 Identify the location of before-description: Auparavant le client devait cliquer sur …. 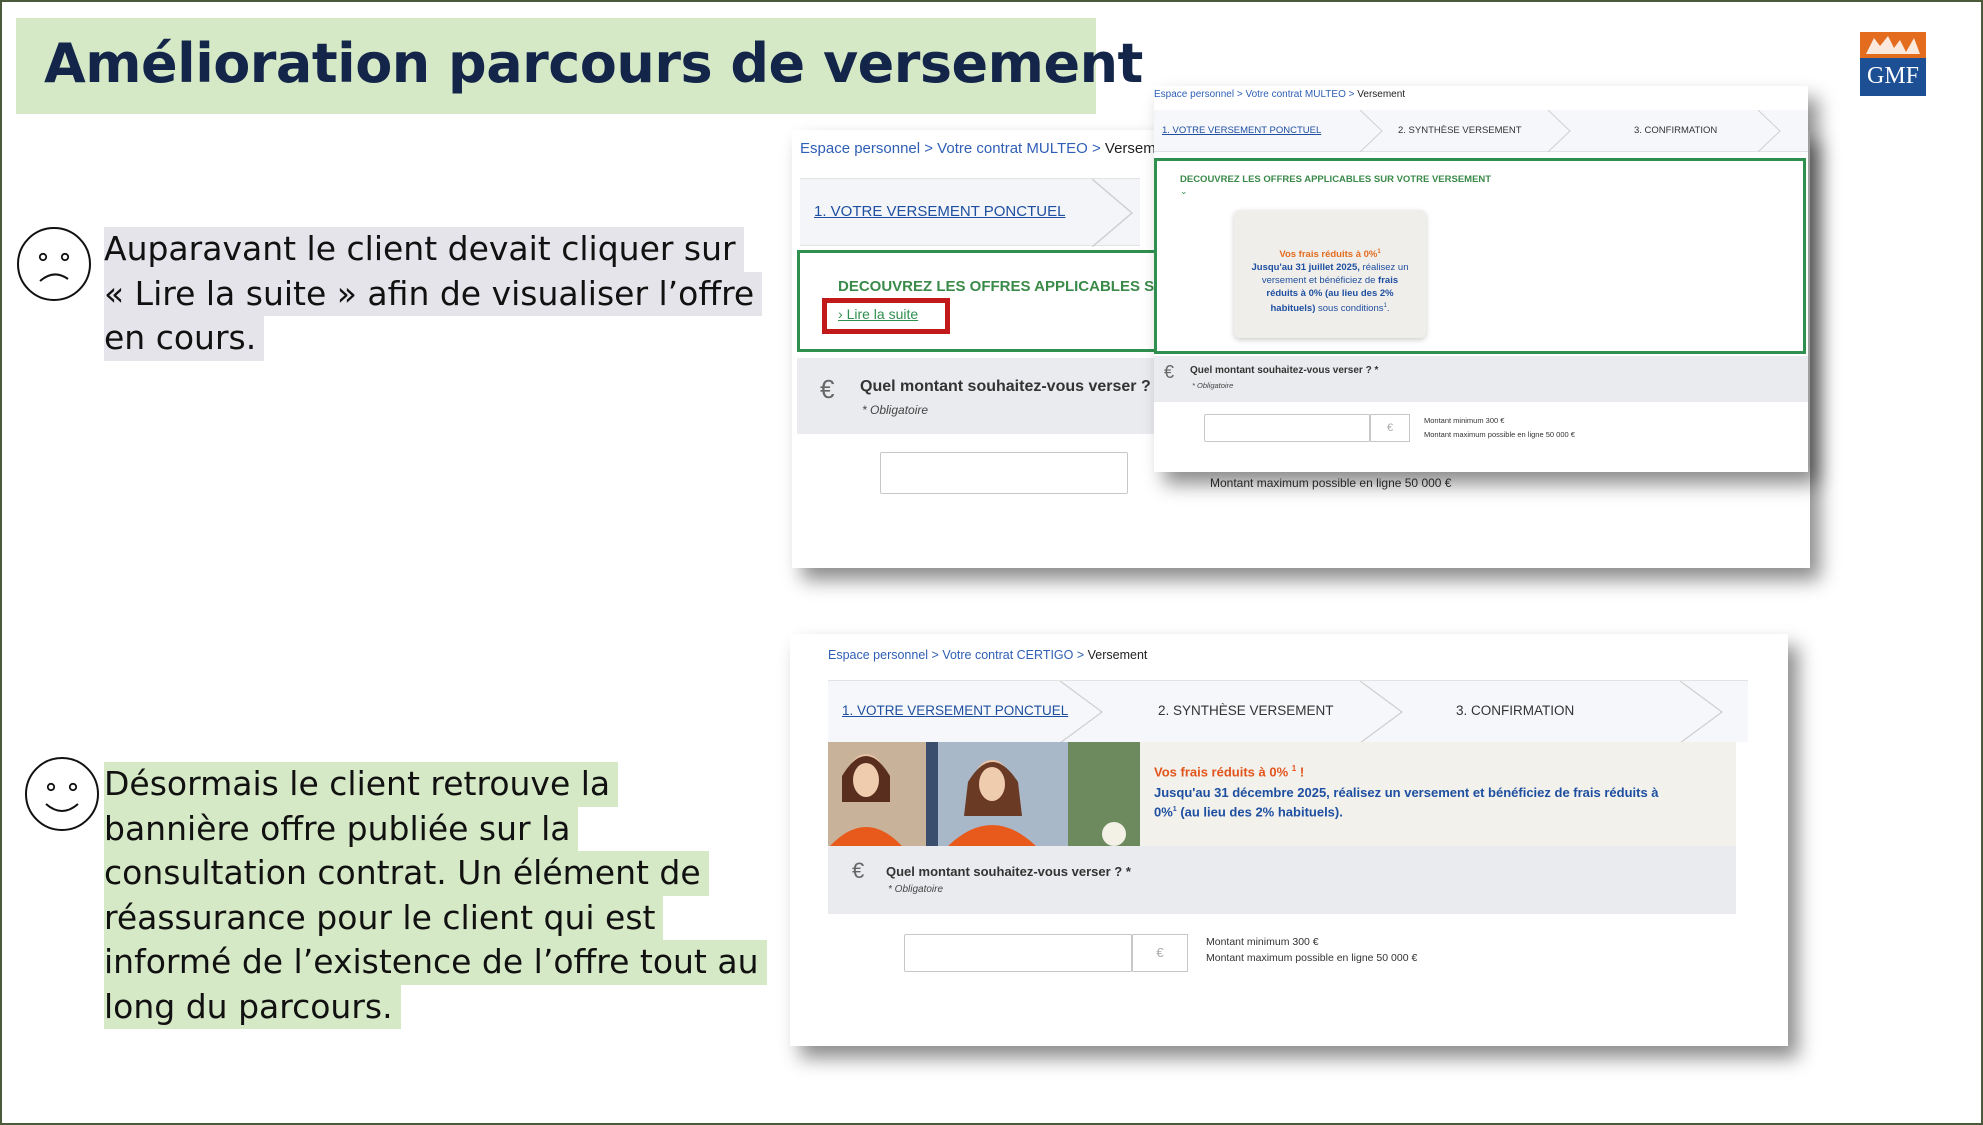
(433, 294).